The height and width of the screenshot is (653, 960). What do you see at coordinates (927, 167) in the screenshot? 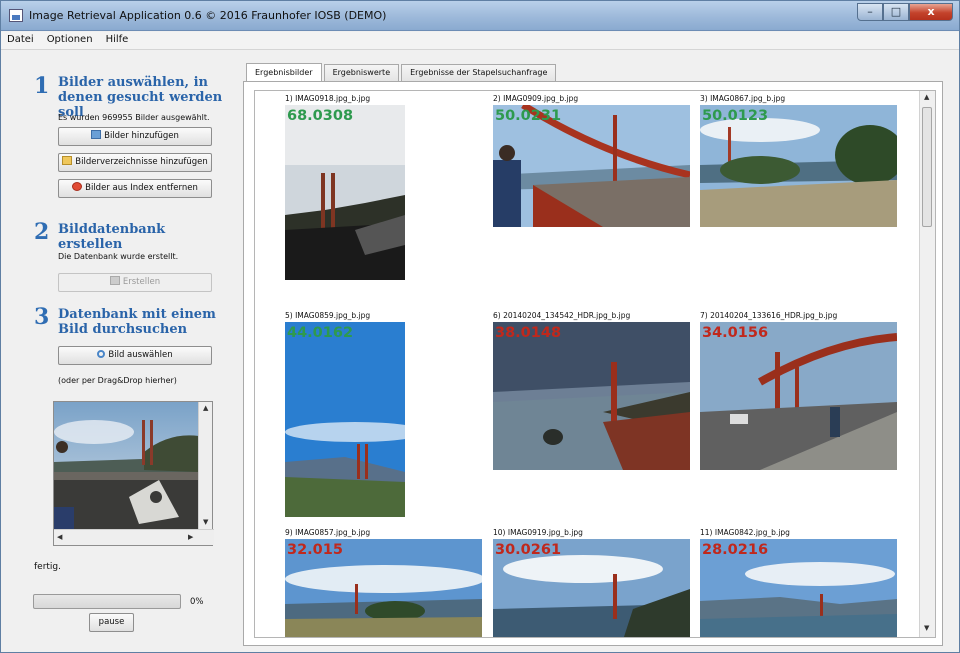
I see `scroll-thumb` at bounding box center [927, 167].